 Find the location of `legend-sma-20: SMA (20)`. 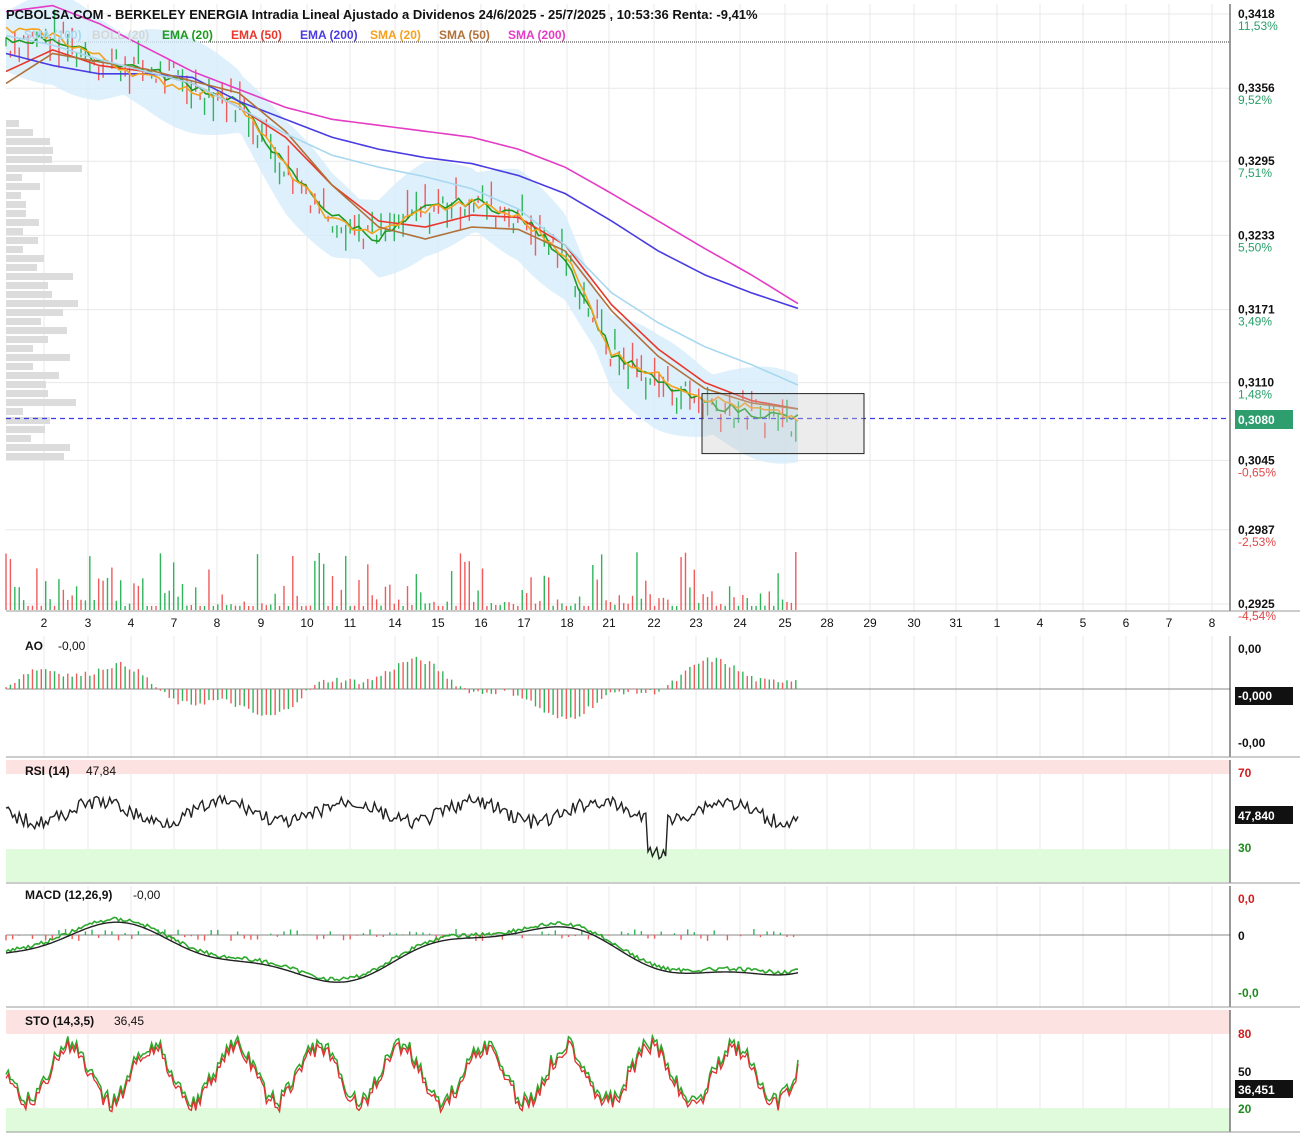

legend-sma-20: SMA (20) is located at coordinates (395, 35).